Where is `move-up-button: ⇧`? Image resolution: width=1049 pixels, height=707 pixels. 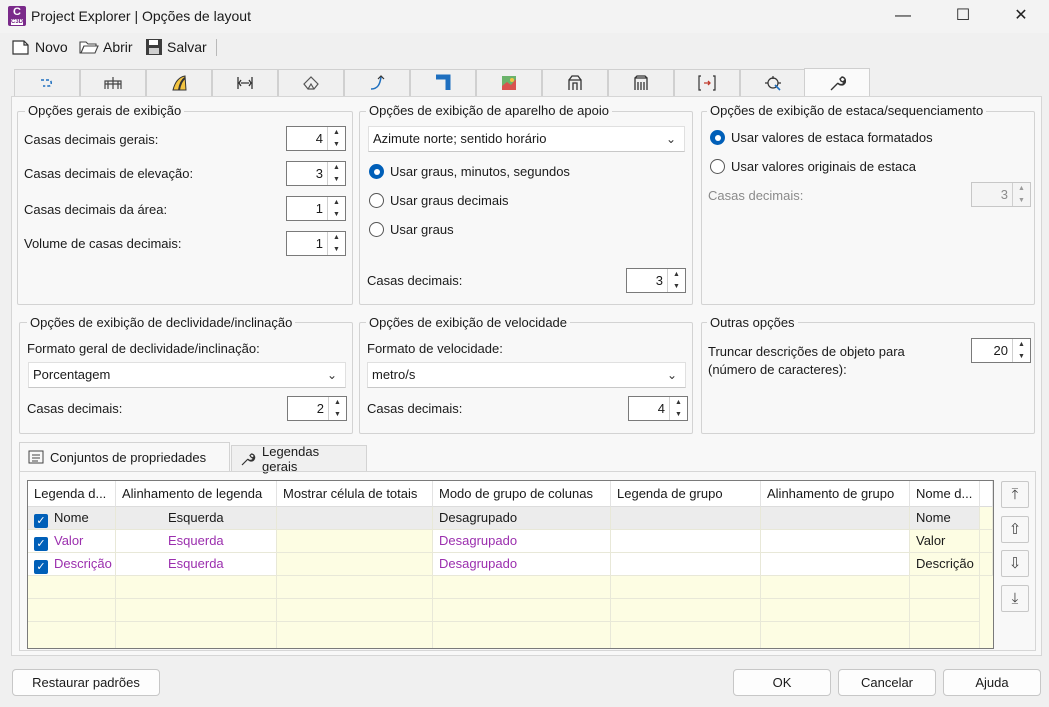
move-up-button: ⇧ is located at coordinates (1015, 529).